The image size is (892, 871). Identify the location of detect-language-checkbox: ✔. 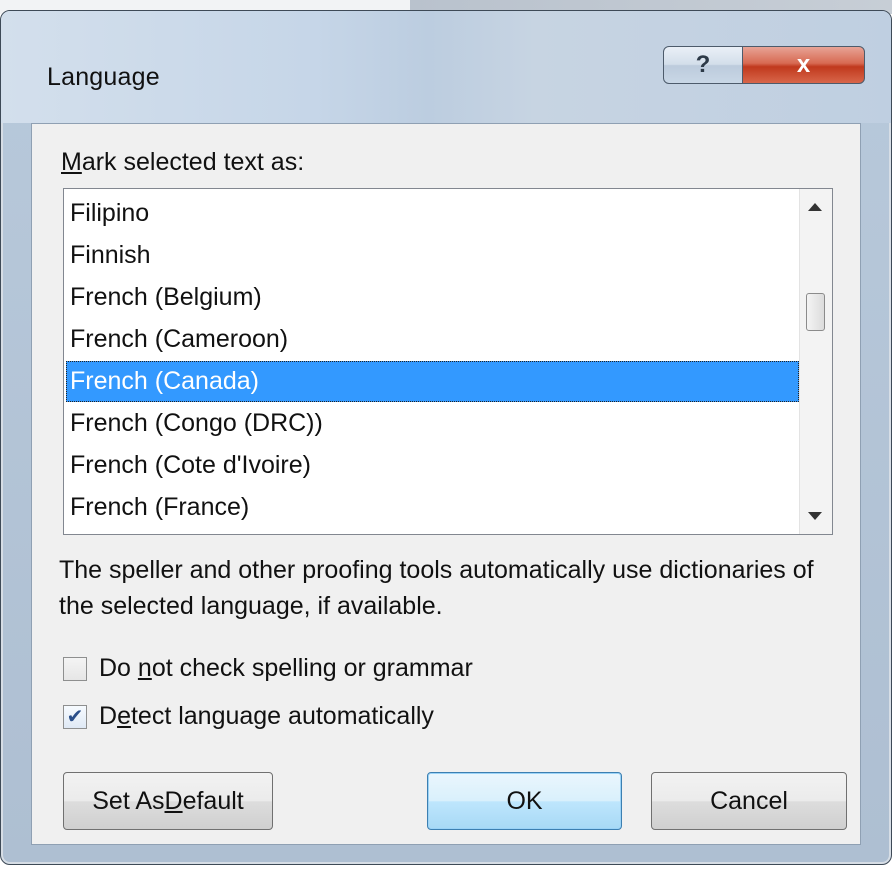
(75, 716).